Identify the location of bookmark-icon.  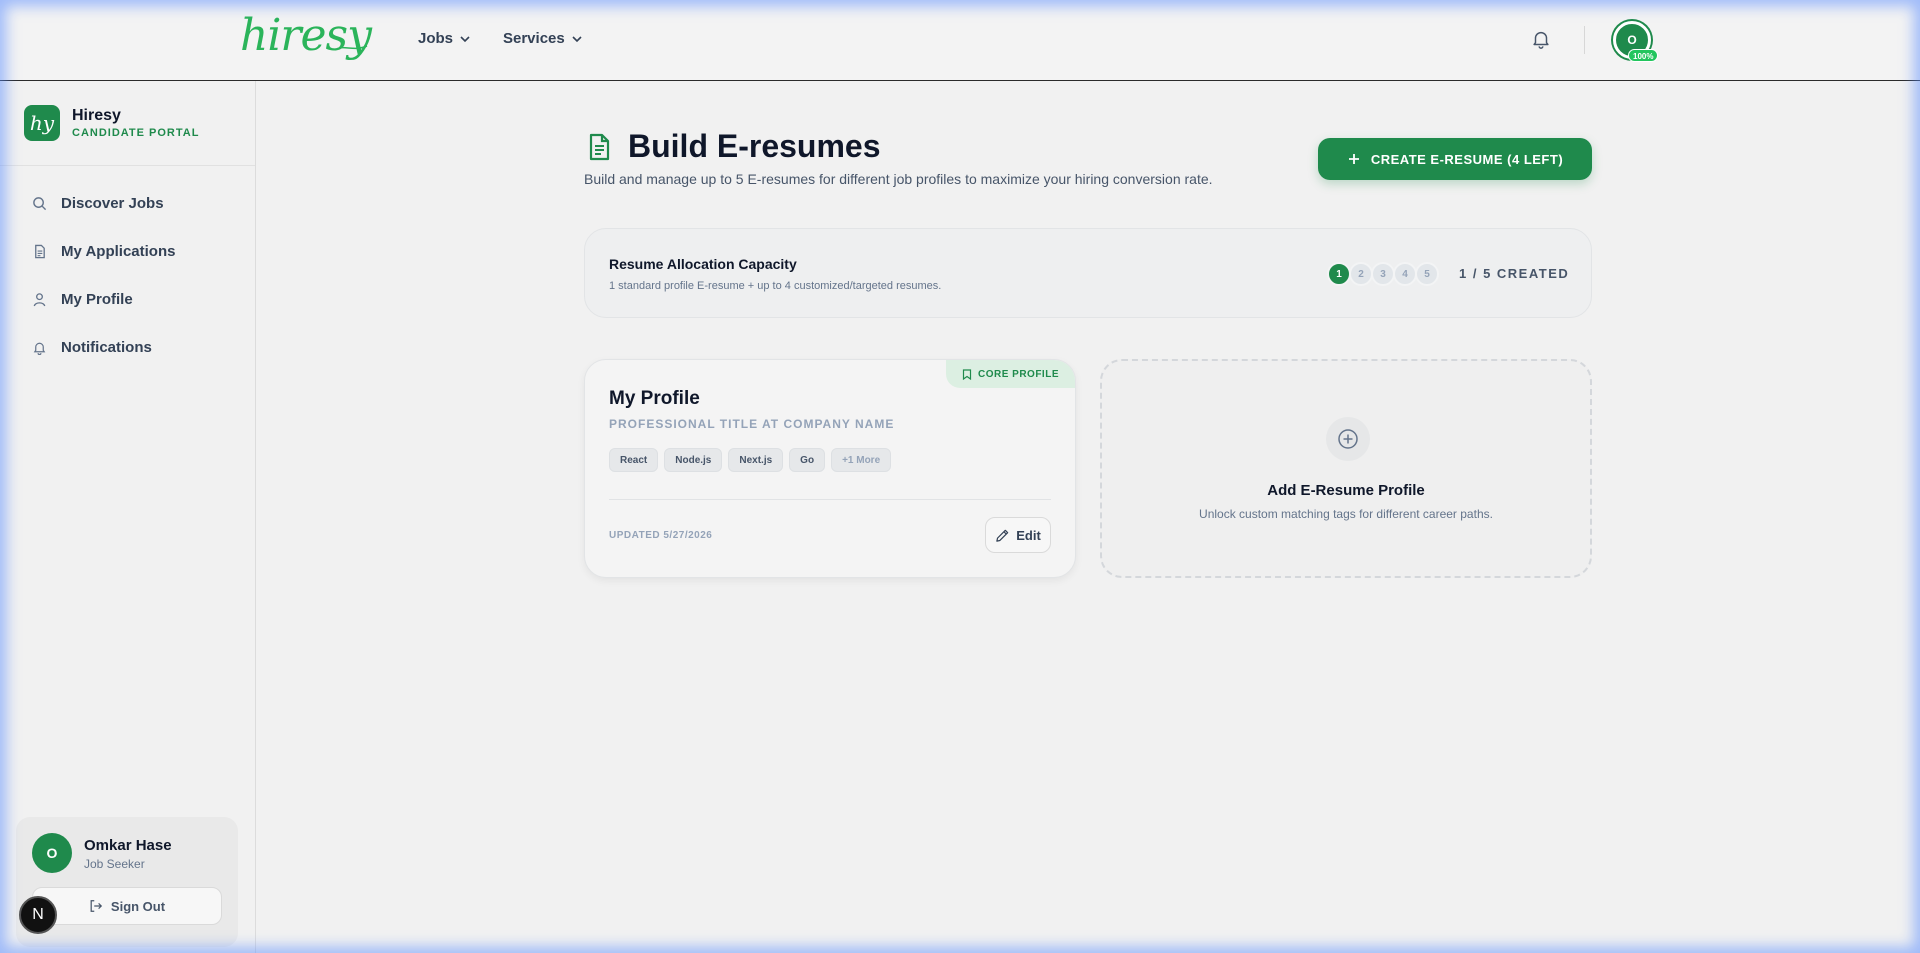
(967, 374).